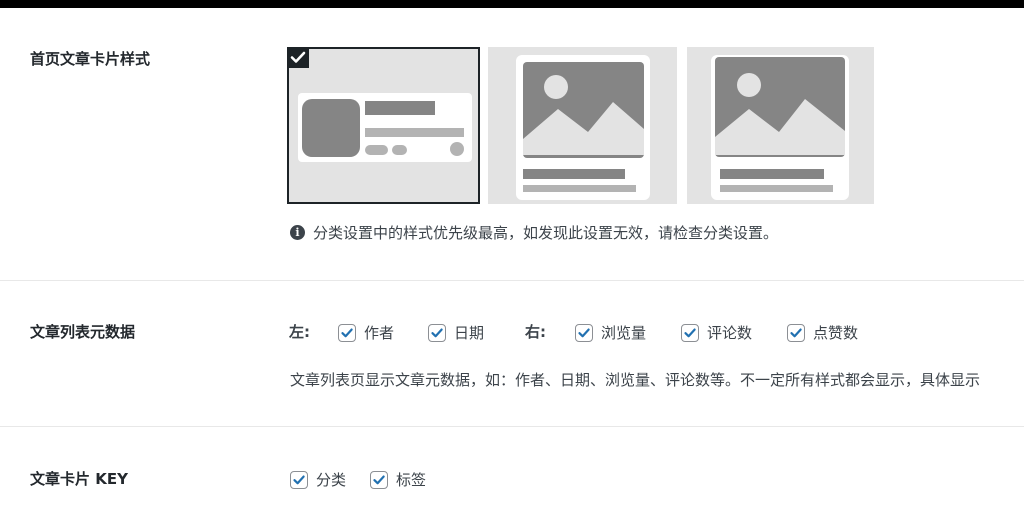 This screenshot has height=509, width=1024. What do you see at coordinates (535, 332) in the screenshot?
I see `right-side-label: 右:` at bounding box center [535, 332].